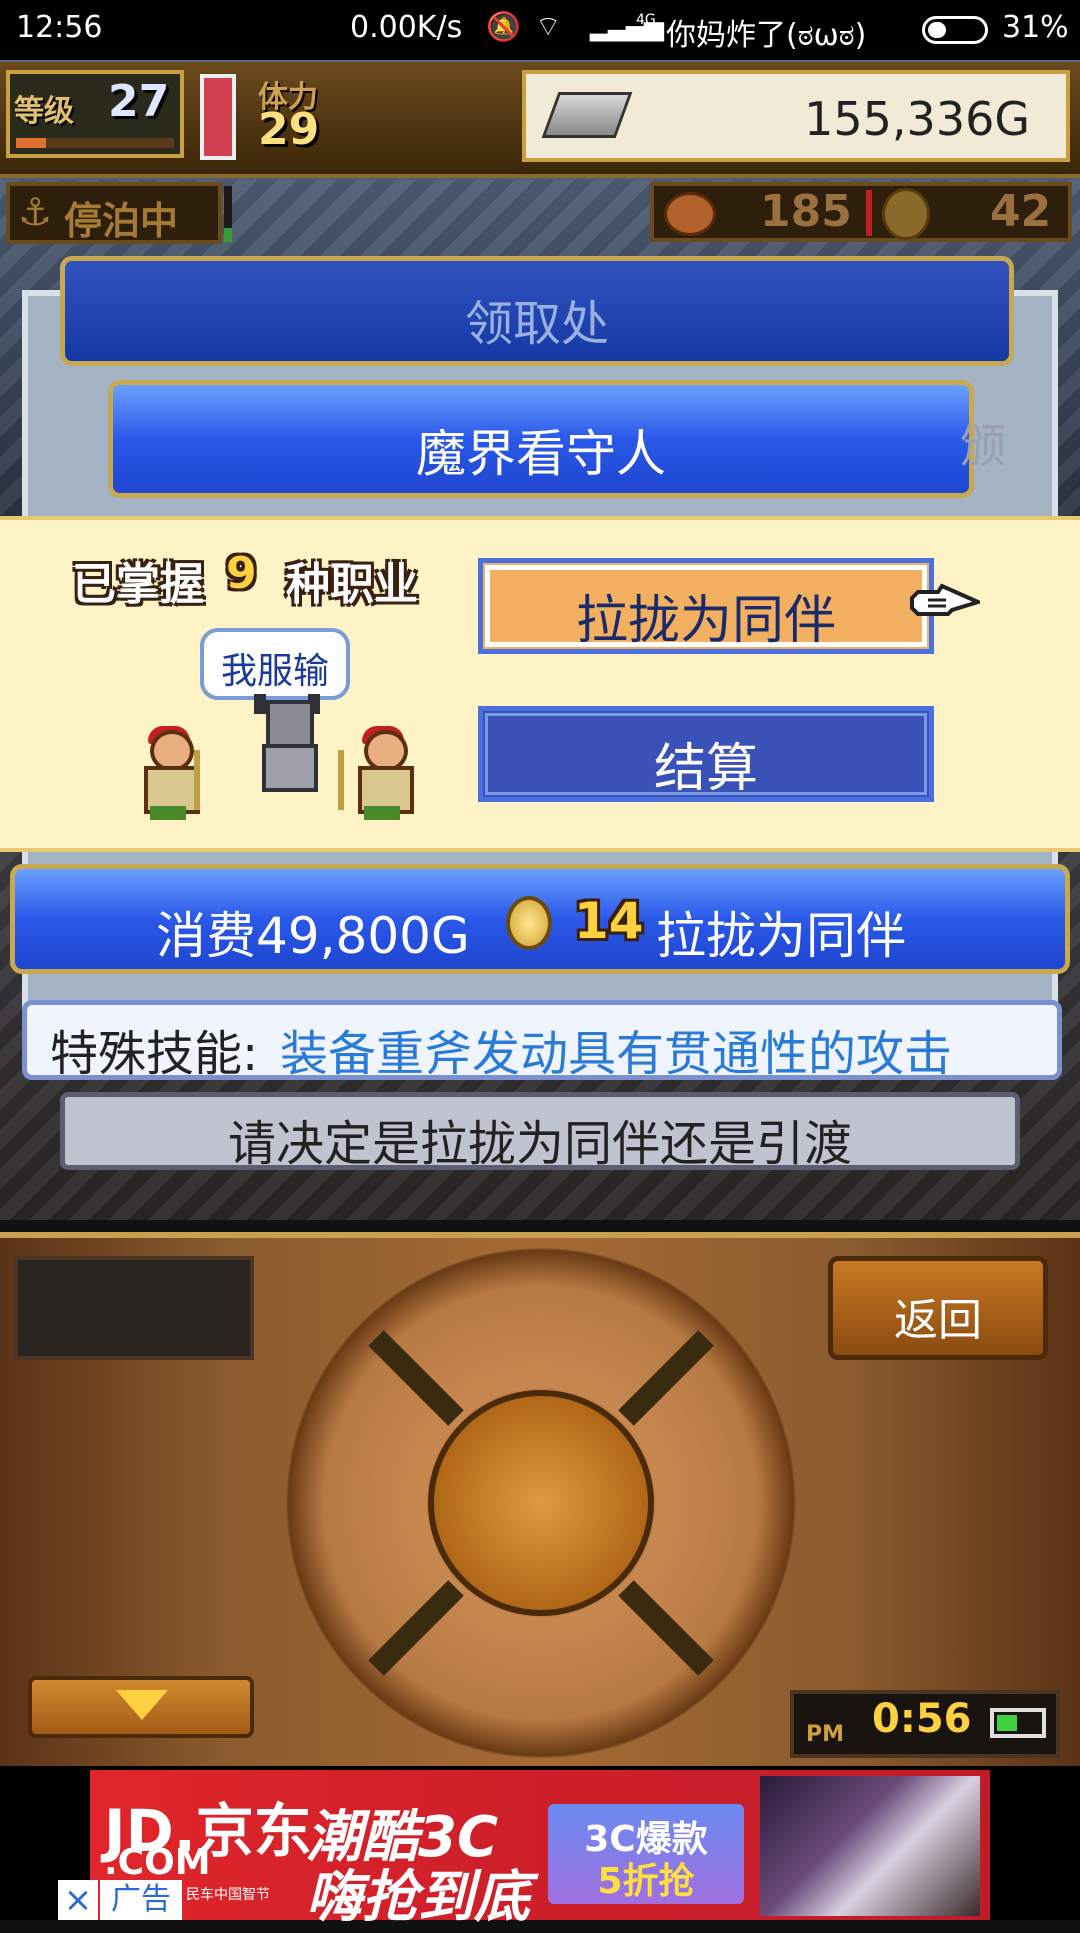  What do you see at coordinates (418, 1897) in the screenshot?
I see `ad-slogan-2: 嗨抢到底` at bounding box center [418, 1897].